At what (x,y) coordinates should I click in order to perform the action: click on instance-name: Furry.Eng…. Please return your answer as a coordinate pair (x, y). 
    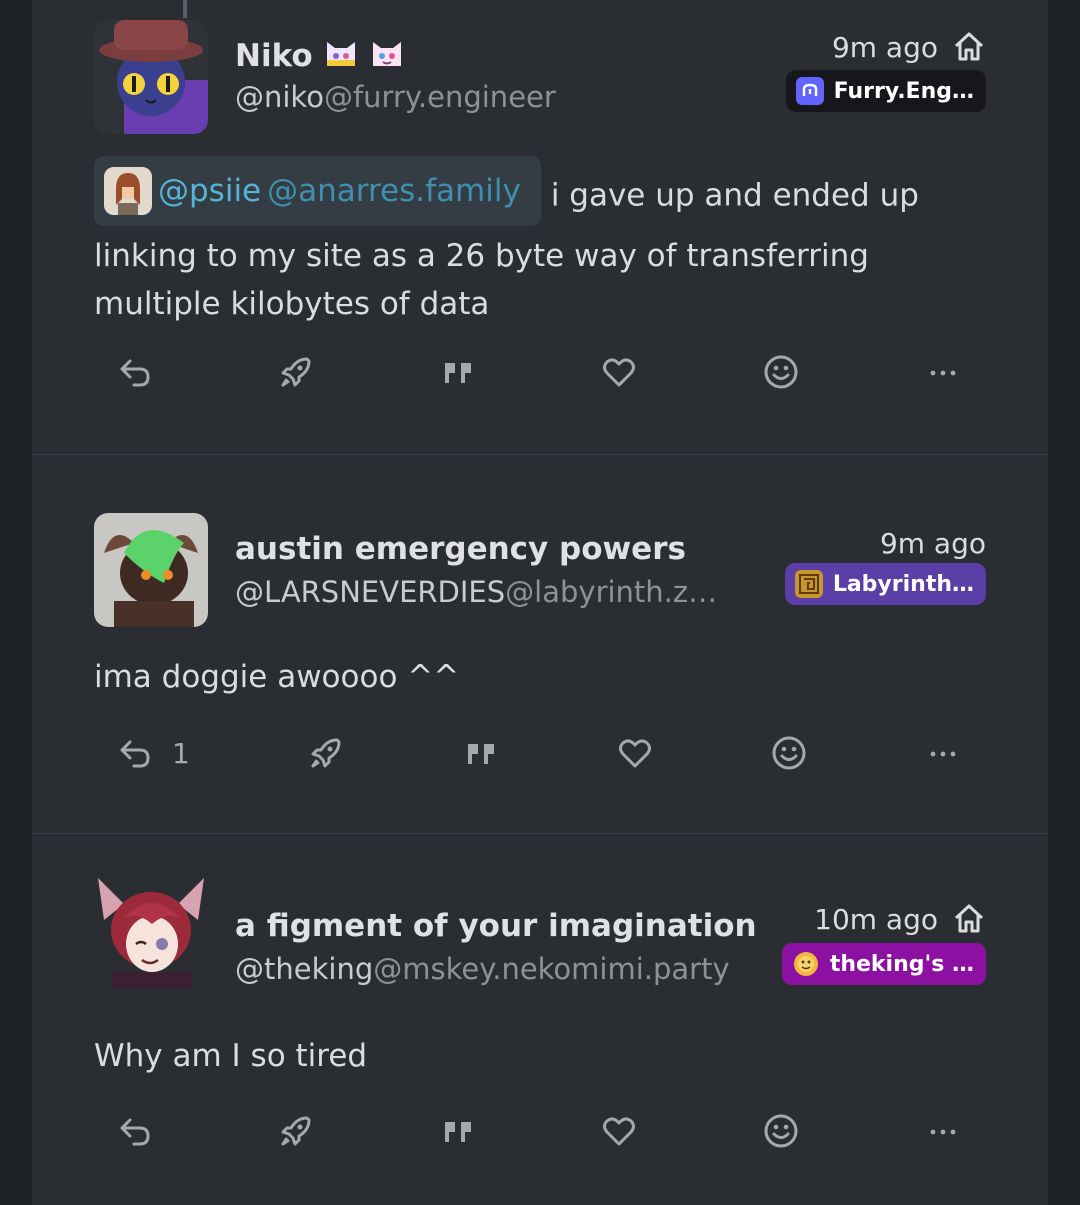
    Looking at the image, I should click on (903, 91).